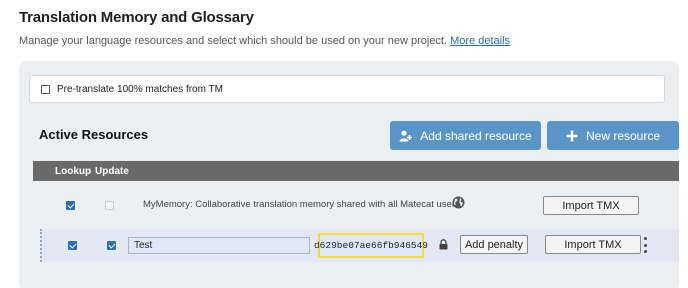  I want to click on add-shared-resource-button: Add shared resource, so click(465, 135).